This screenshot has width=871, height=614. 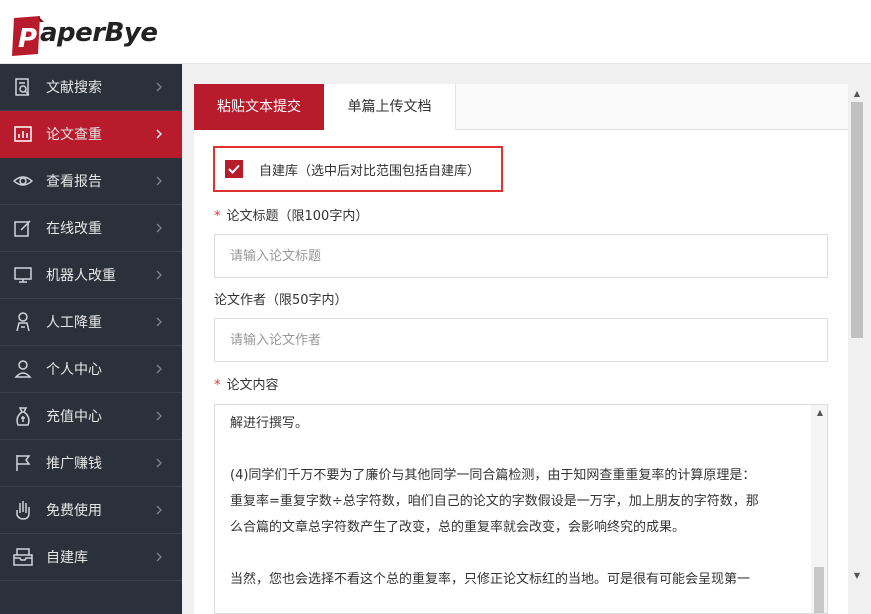 I want to click on checkmark-icon, so click(x=234, y=169).